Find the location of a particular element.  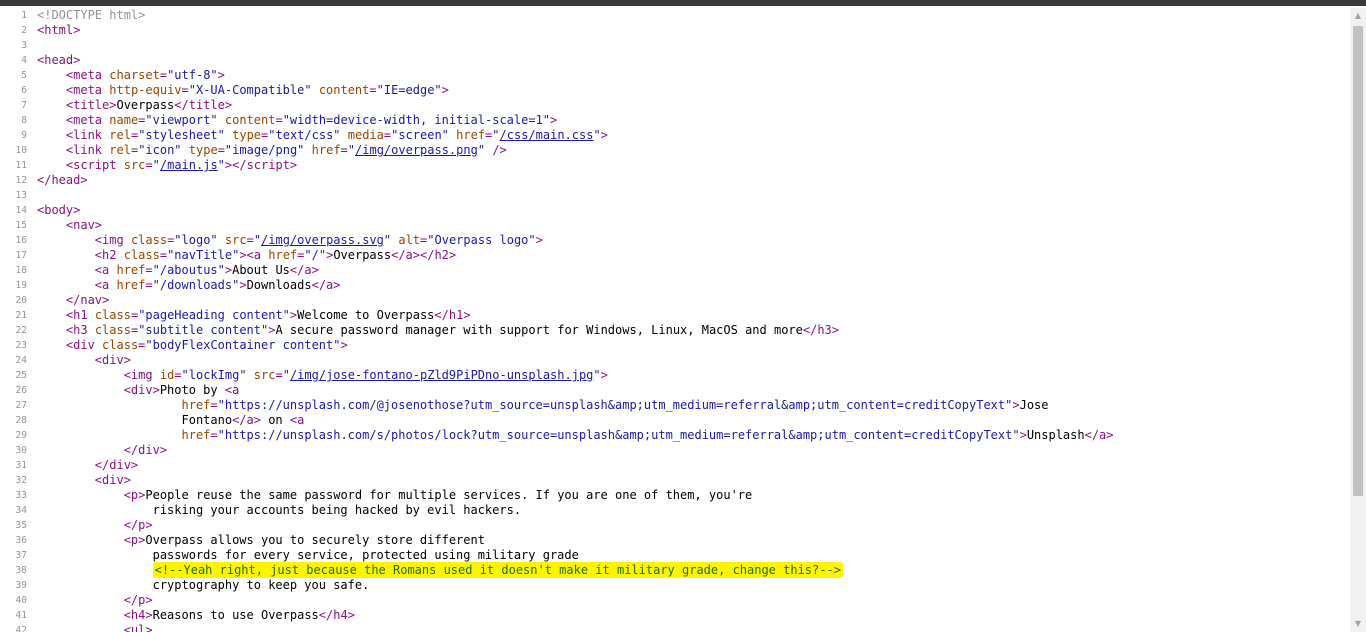

line-code: <script src="/main.js"></script> is located at coordinates (181, 165).